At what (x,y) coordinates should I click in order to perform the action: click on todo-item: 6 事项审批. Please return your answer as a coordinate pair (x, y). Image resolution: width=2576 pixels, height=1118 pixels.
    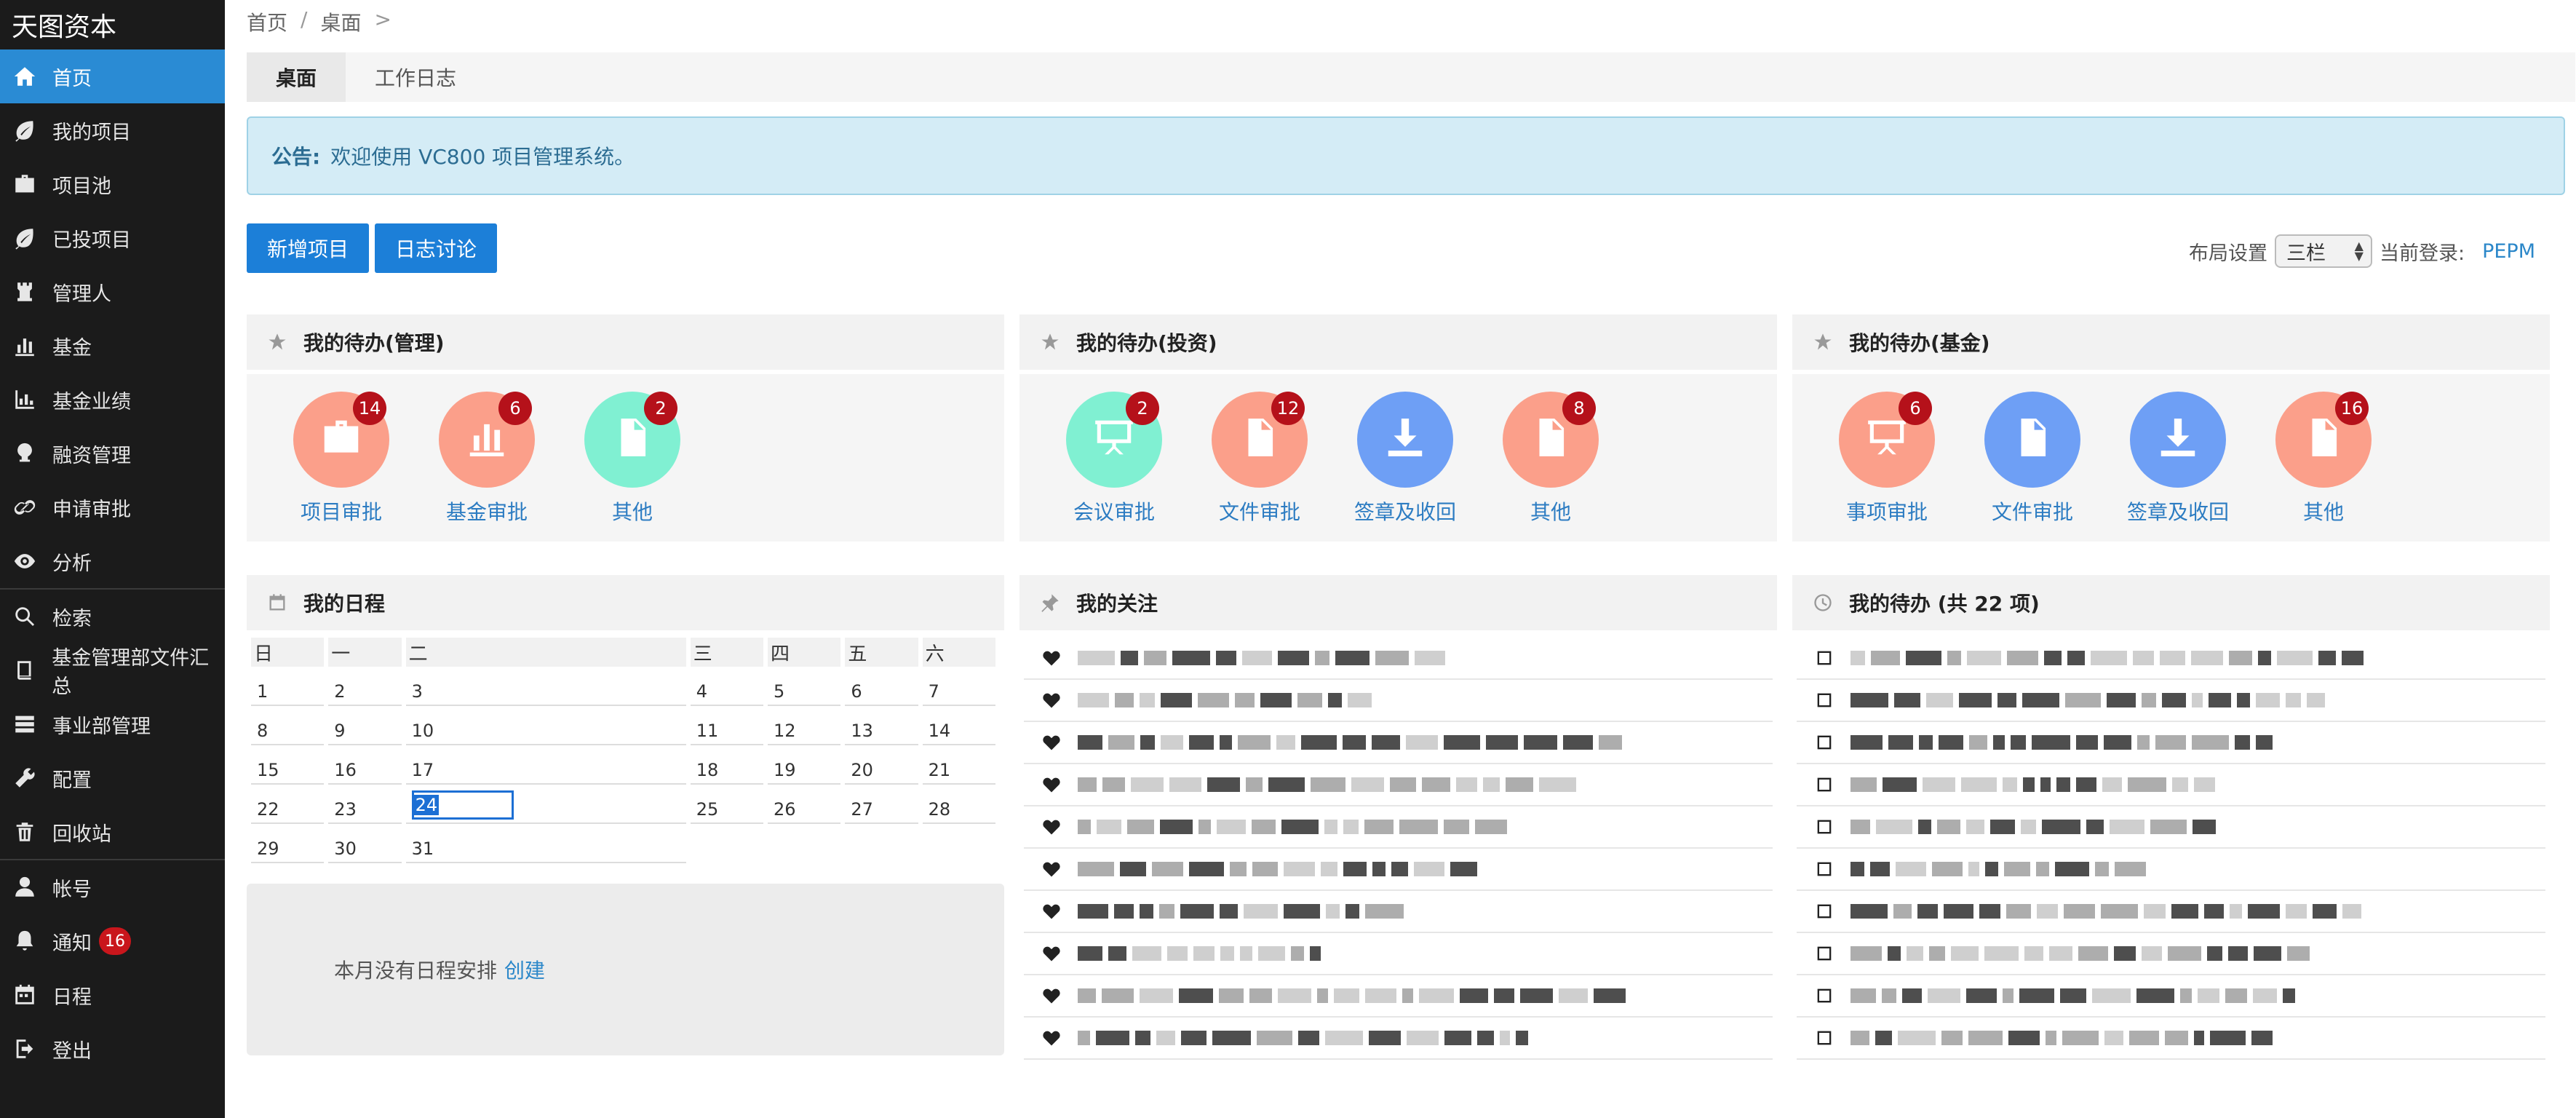
    Looking at the image, I should click on (1887, 467).